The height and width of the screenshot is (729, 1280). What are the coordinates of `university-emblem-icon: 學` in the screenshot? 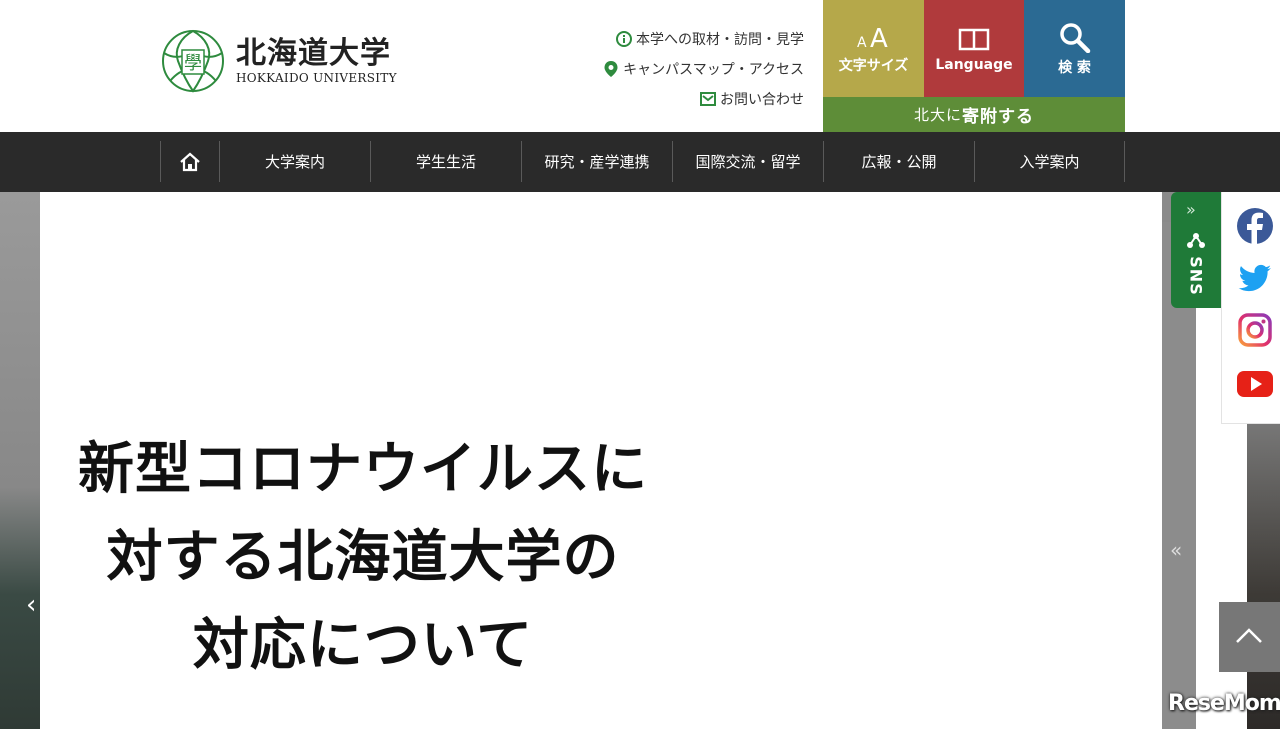 It's located at (193, 61).